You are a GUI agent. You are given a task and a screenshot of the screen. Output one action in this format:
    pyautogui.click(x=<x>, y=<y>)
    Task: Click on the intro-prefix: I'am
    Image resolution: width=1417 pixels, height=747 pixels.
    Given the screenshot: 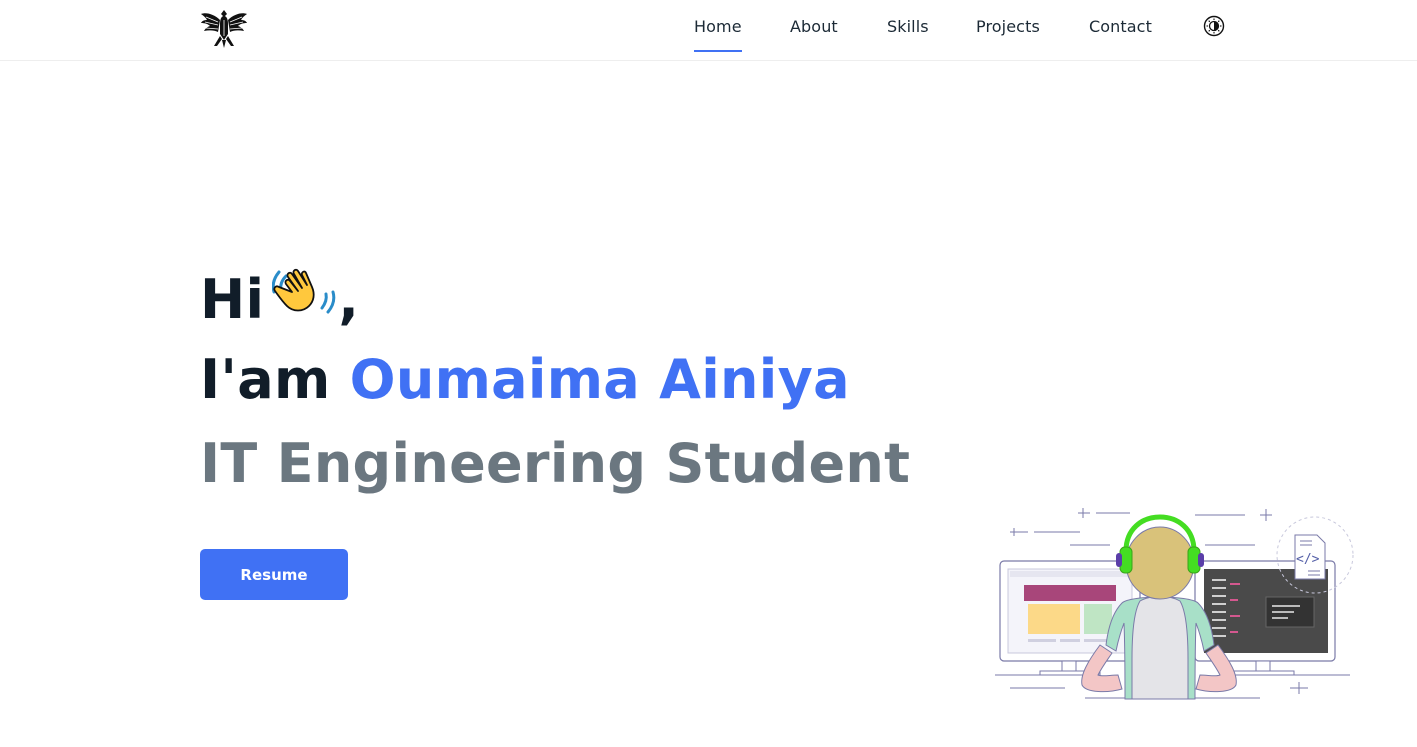 What is the action you would take?
    pyautogui.click(x=265, y=379)
    